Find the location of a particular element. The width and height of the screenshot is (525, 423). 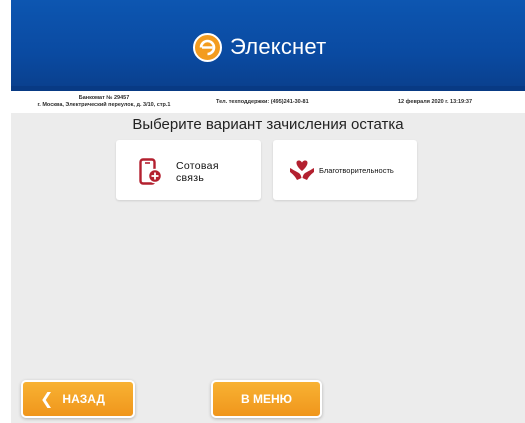

brand-name: Элекснет is located at coordinates (278, 46).